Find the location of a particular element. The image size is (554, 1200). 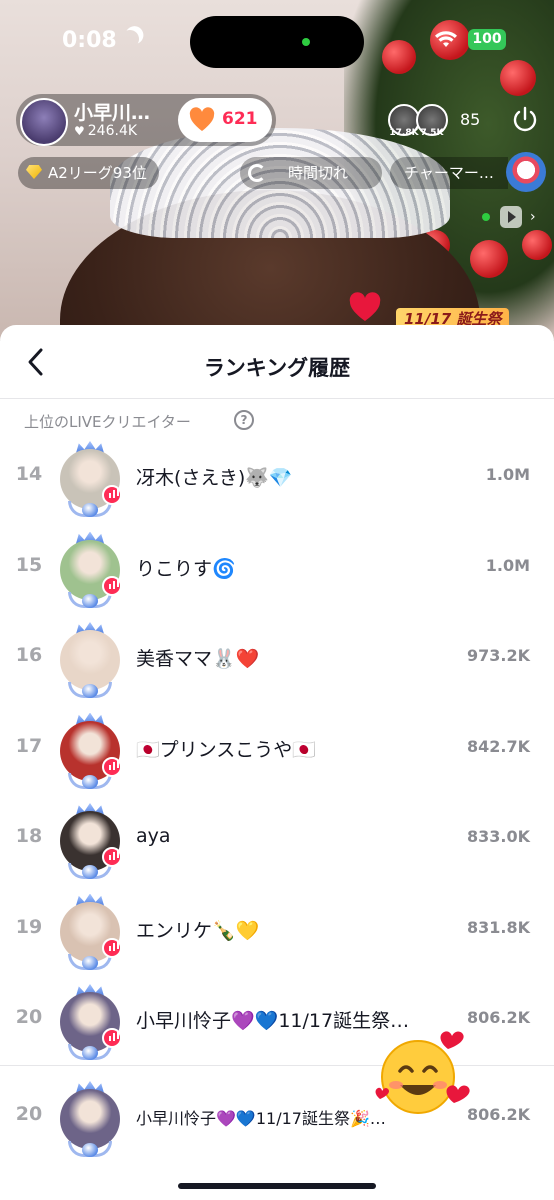

close-live-icon is located at coordinates (525, 119).